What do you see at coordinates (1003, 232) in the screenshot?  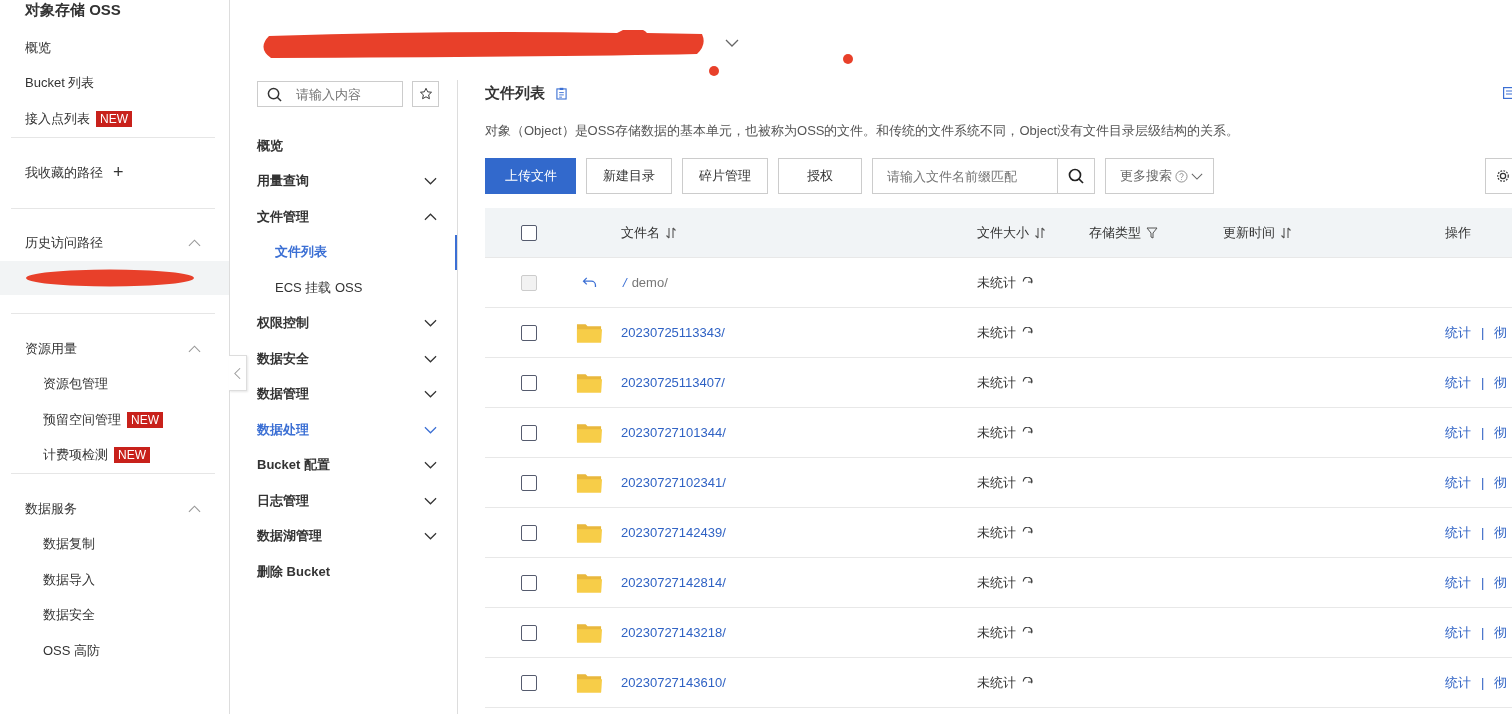 I see `column-header: 文件大小` at bounding box center [1003, 232].